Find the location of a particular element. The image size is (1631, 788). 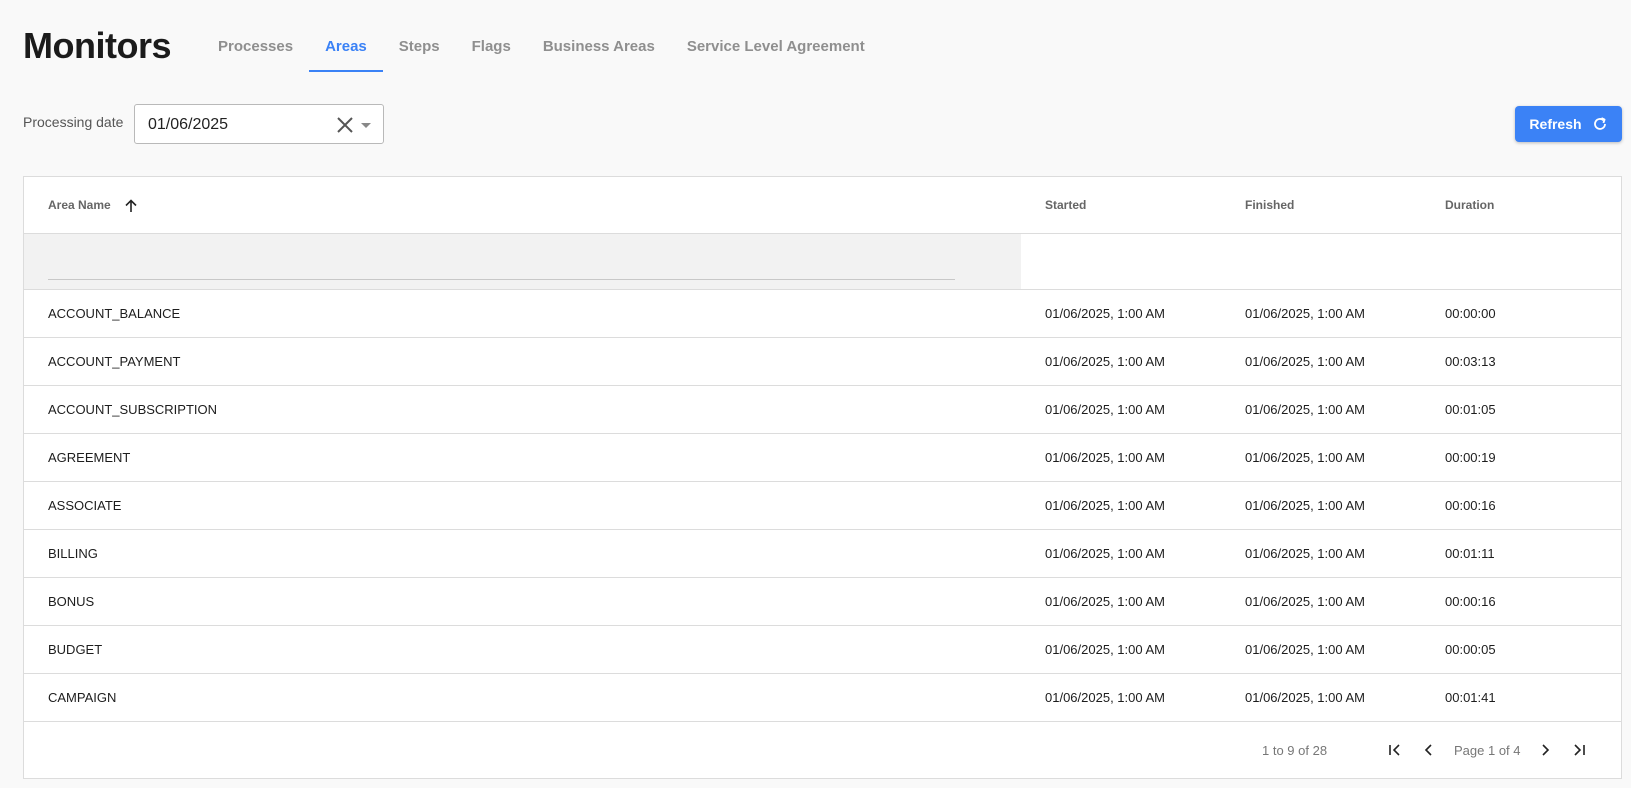

area-name-filter-input is located at coordinates (501, 263).